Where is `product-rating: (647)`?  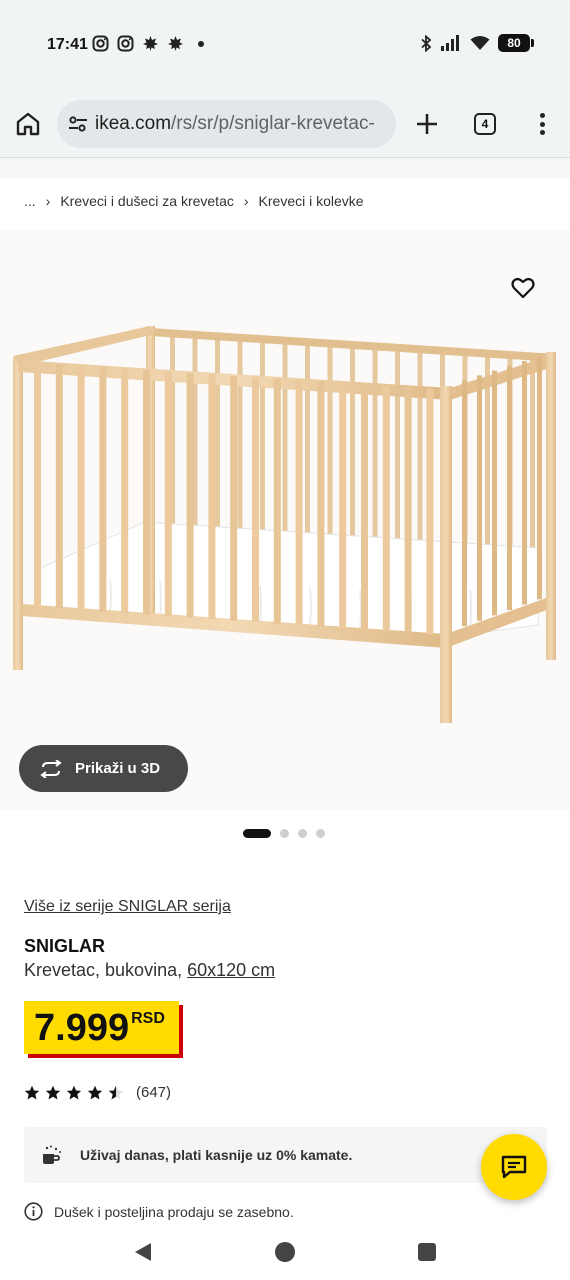 product-rating: (647) is located at coordinates (97, 1092).